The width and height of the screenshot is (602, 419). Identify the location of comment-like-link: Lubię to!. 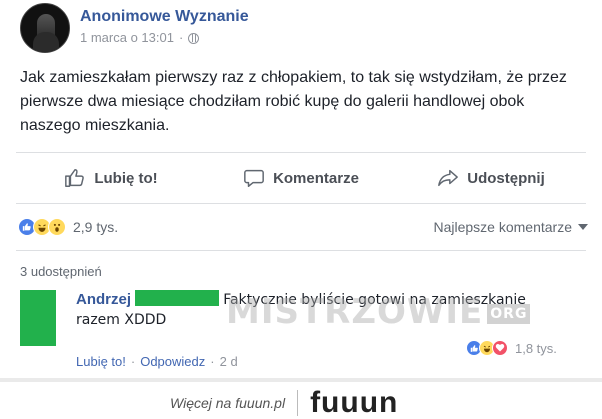
(101, 361).